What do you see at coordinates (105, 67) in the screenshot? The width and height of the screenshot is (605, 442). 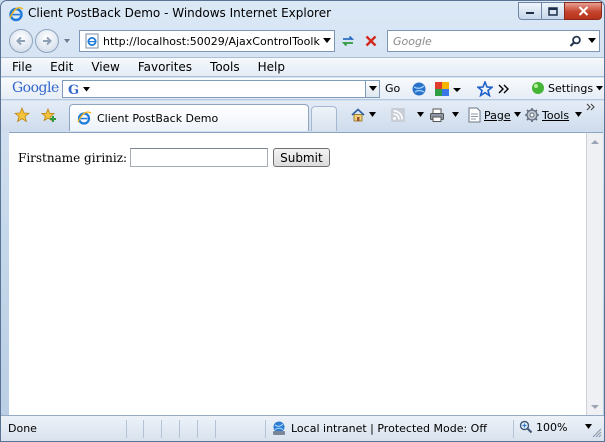 I see `menu-view: View` at bounding box center [105, 67].